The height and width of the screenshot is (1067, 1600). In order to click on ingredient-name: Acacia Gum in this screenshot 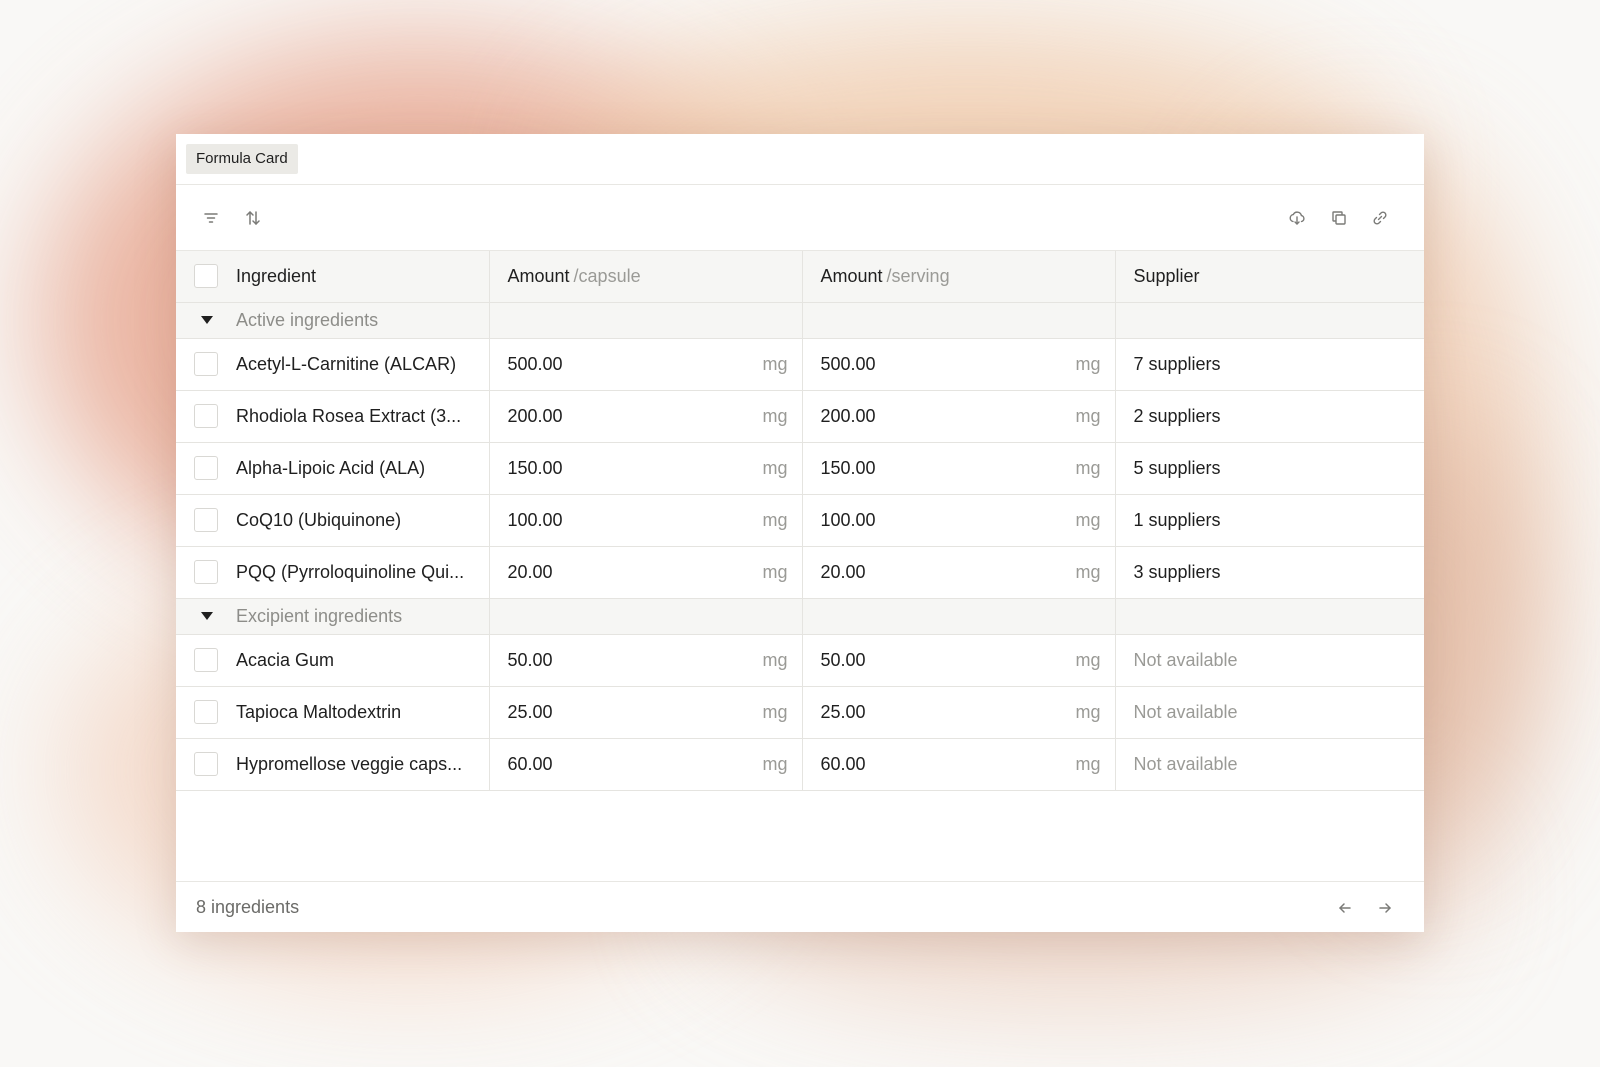, I will do `click(285, 659)`.